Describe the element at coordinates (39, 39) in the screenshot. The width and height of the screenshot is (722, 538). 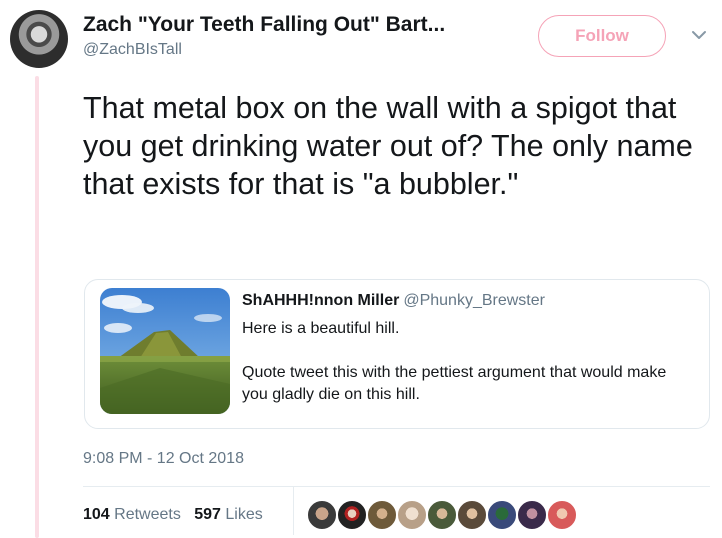
I see `author-avatar` at that location.